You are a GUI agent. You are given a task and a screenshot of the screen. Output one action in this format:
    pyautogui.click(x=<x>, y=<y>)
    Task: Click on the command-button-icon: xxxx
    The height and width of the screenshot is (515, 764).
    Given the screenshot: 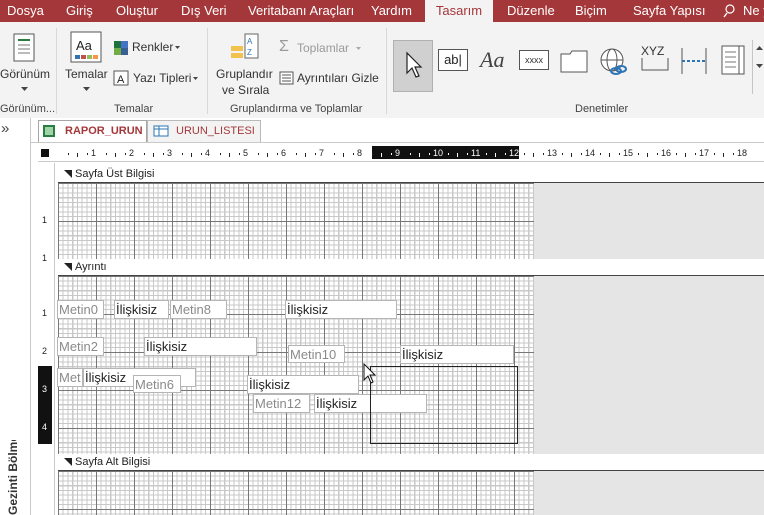 What is the action you would take?
    pyautogui.click(x=534, y=60)
    